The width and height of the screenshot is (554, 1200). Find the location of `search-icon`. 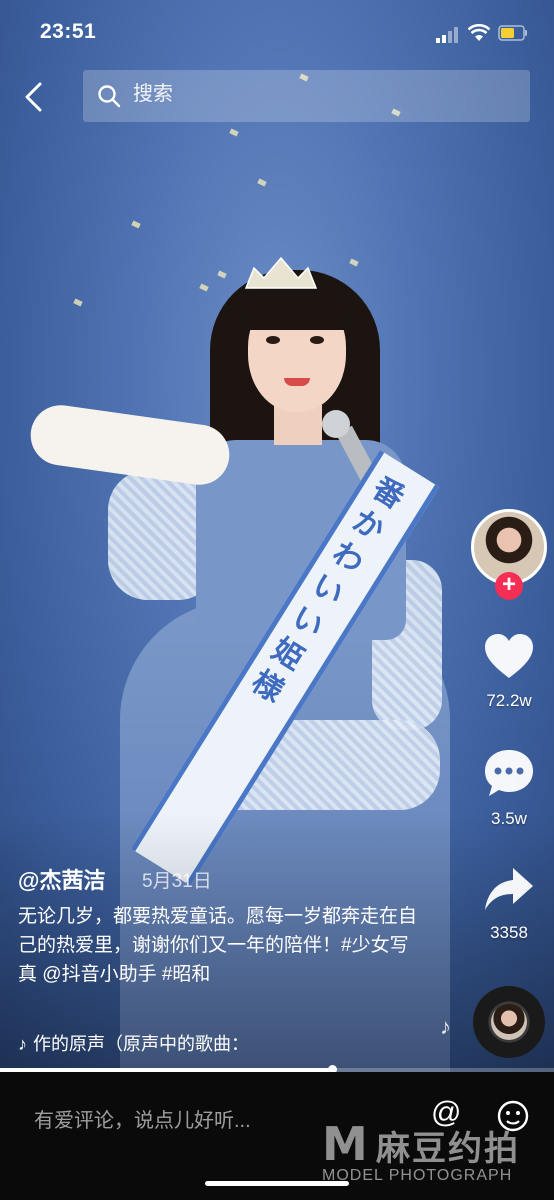

search-icon is located at coordinates (109, 96).